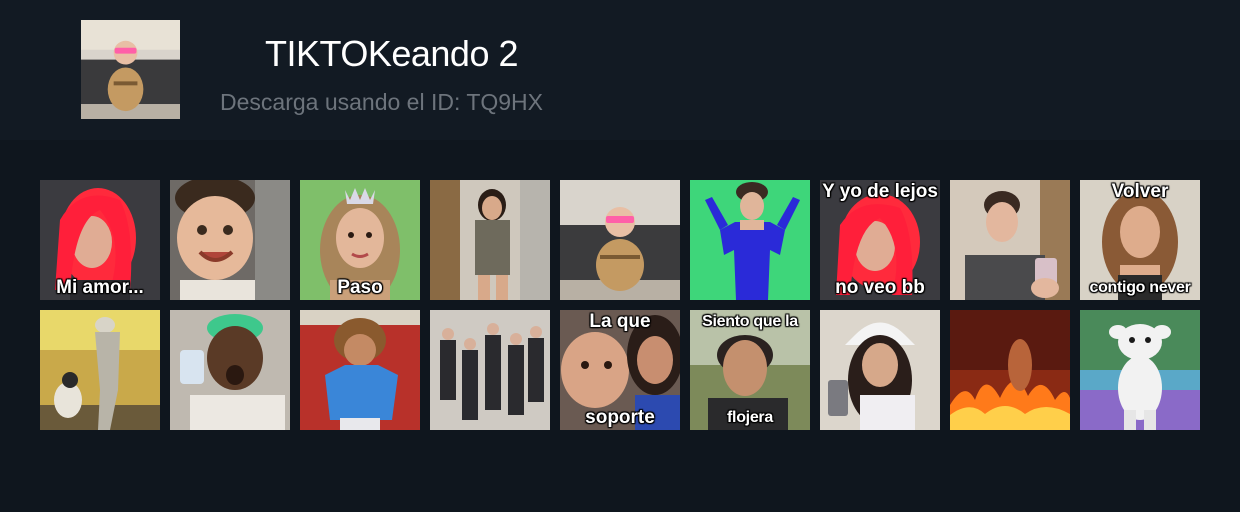 This screenshot has height=512, width=1240. Describe the element at coordinates (880, 287) in the screenshot. I see `sticker-caption-bottom: no veo bb` at that location.